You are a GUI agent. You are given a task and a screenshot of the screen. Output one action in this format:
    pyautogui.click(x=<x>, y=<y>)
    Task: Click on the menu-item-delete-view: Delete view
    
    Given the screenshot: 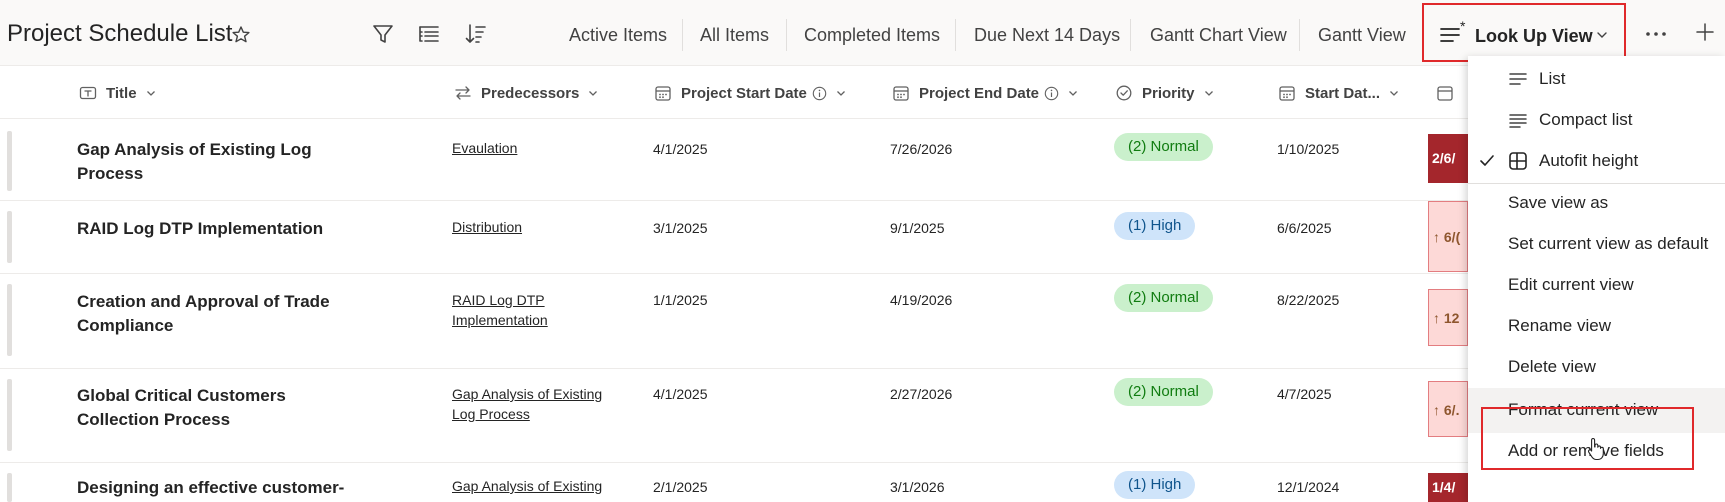 What is the action you would take?
    pyautogui.click(x=1596, y=367)
    